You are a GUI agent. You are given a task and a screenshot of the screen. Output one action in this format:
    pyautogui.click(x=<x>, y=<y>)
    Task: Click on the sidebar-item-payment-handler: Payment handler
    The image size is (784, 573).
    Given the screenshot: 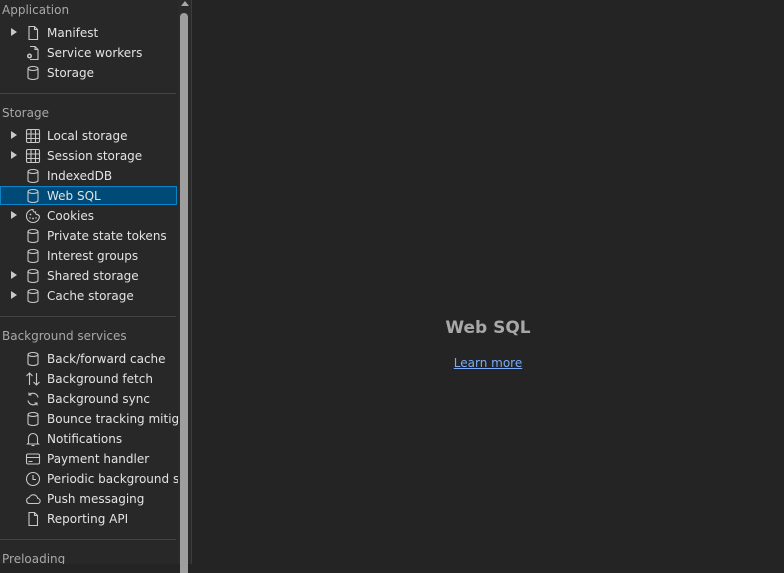 What is the action you would take?
    pyautogui.click(x=88, y=459)
    